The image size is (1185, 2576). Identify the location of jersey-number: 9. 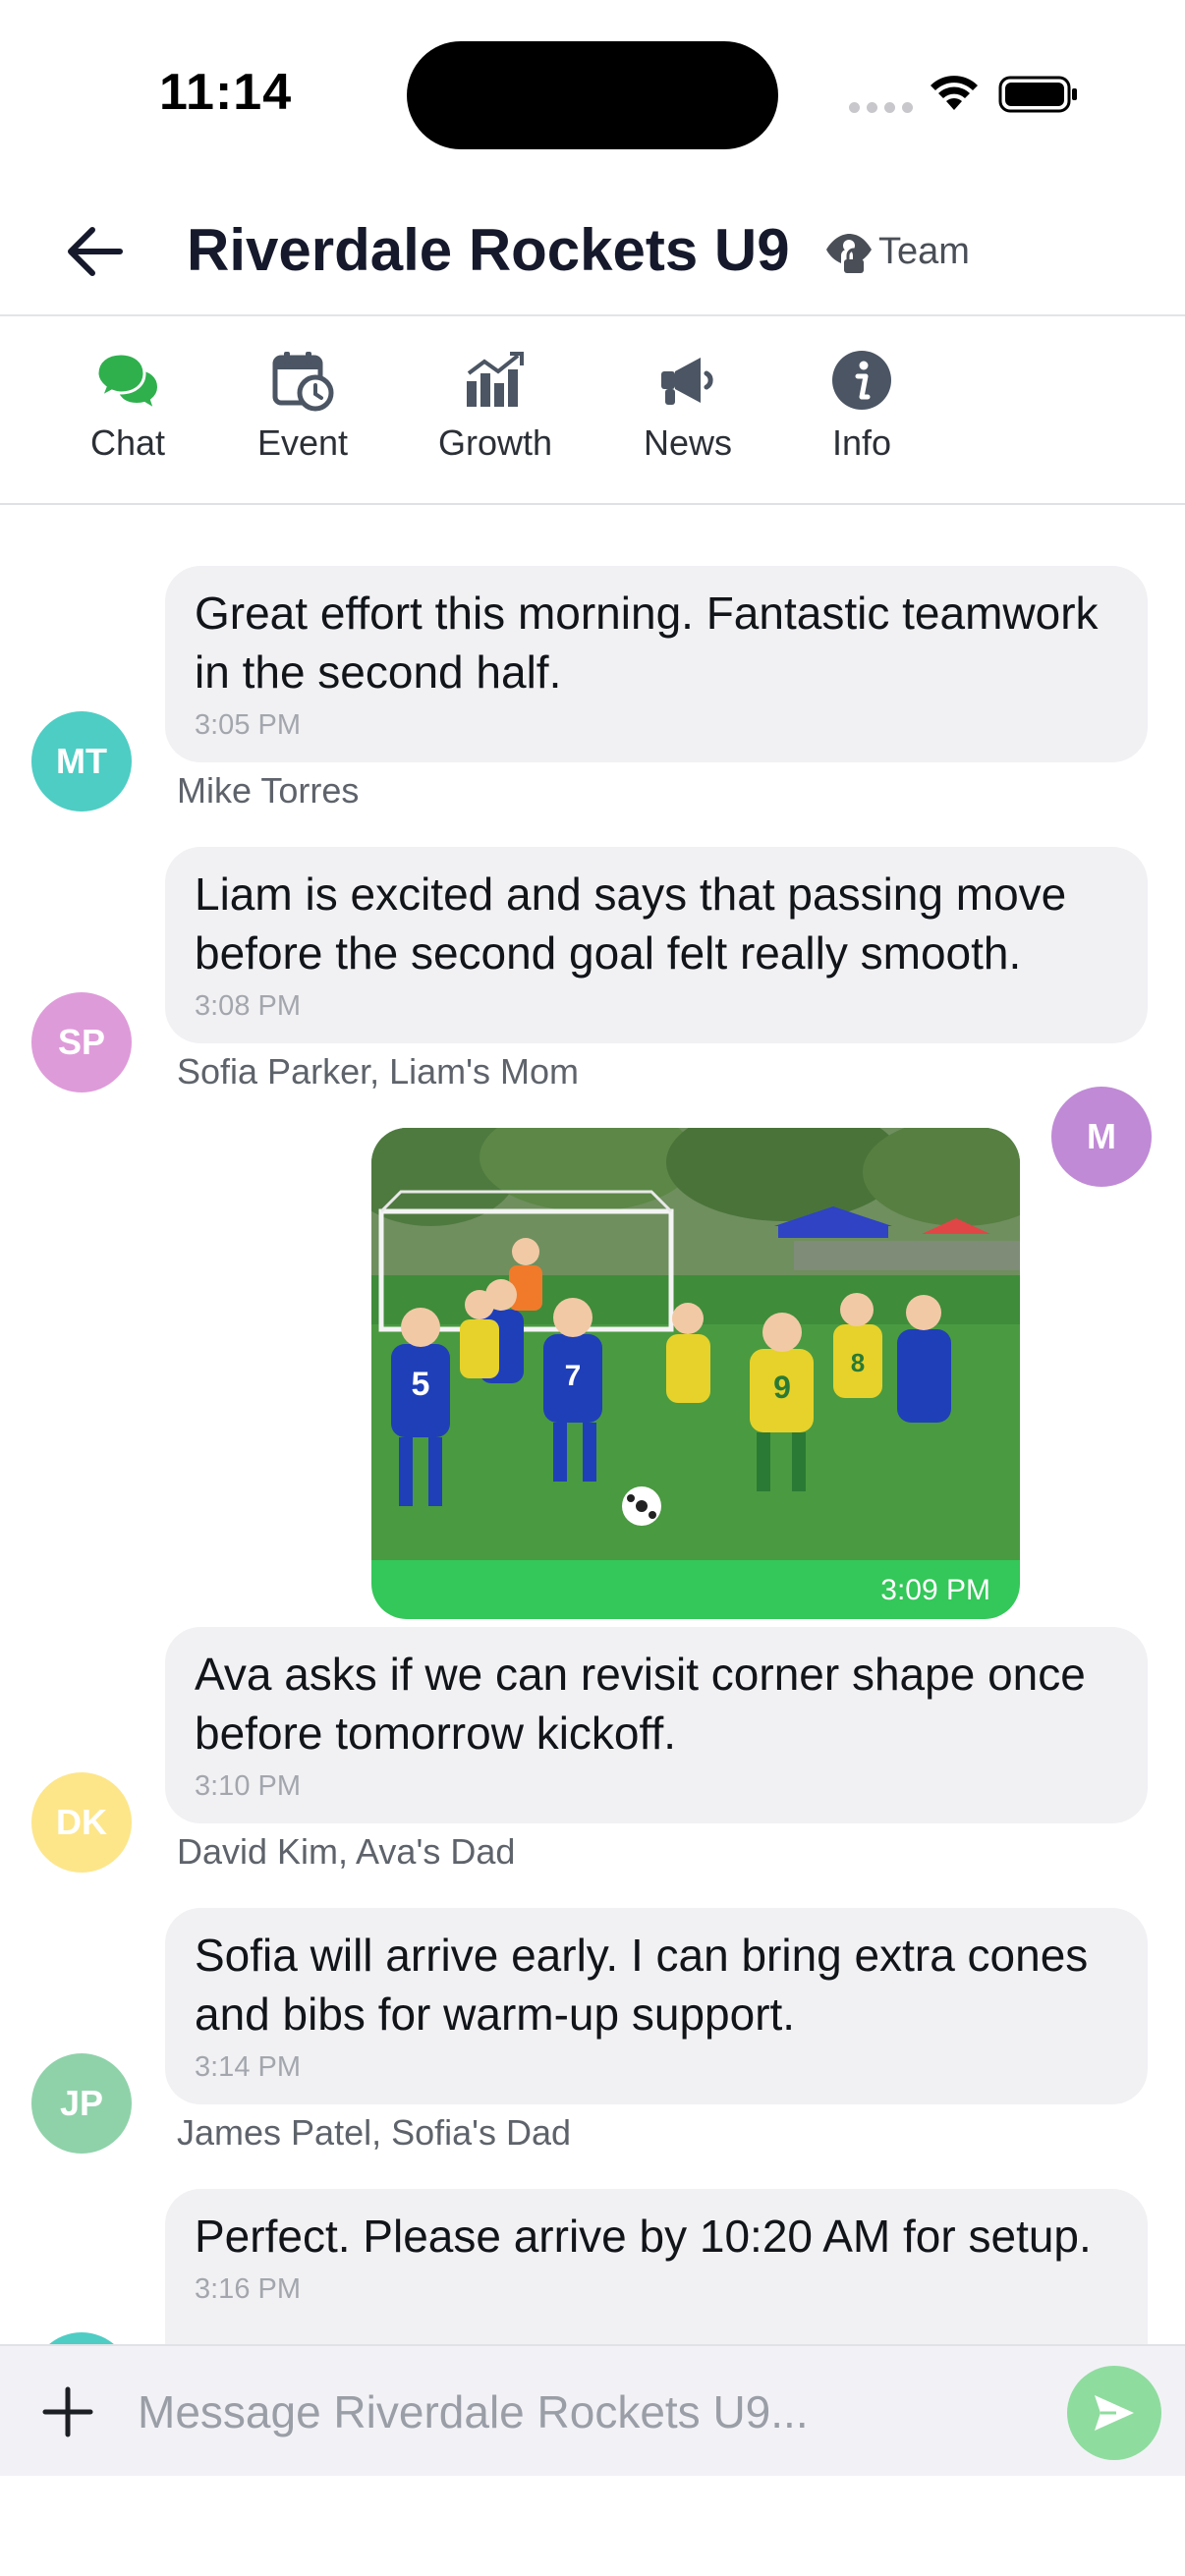
(782, 1387).